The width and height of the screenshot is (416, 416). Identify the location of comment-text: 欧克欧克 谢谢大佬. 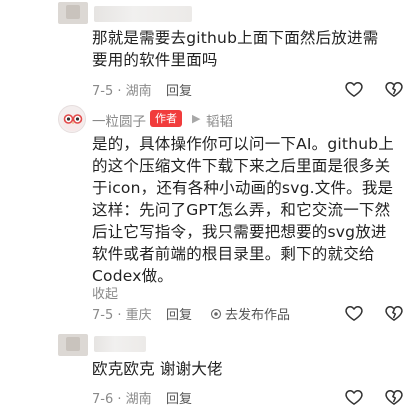
(157, 369).